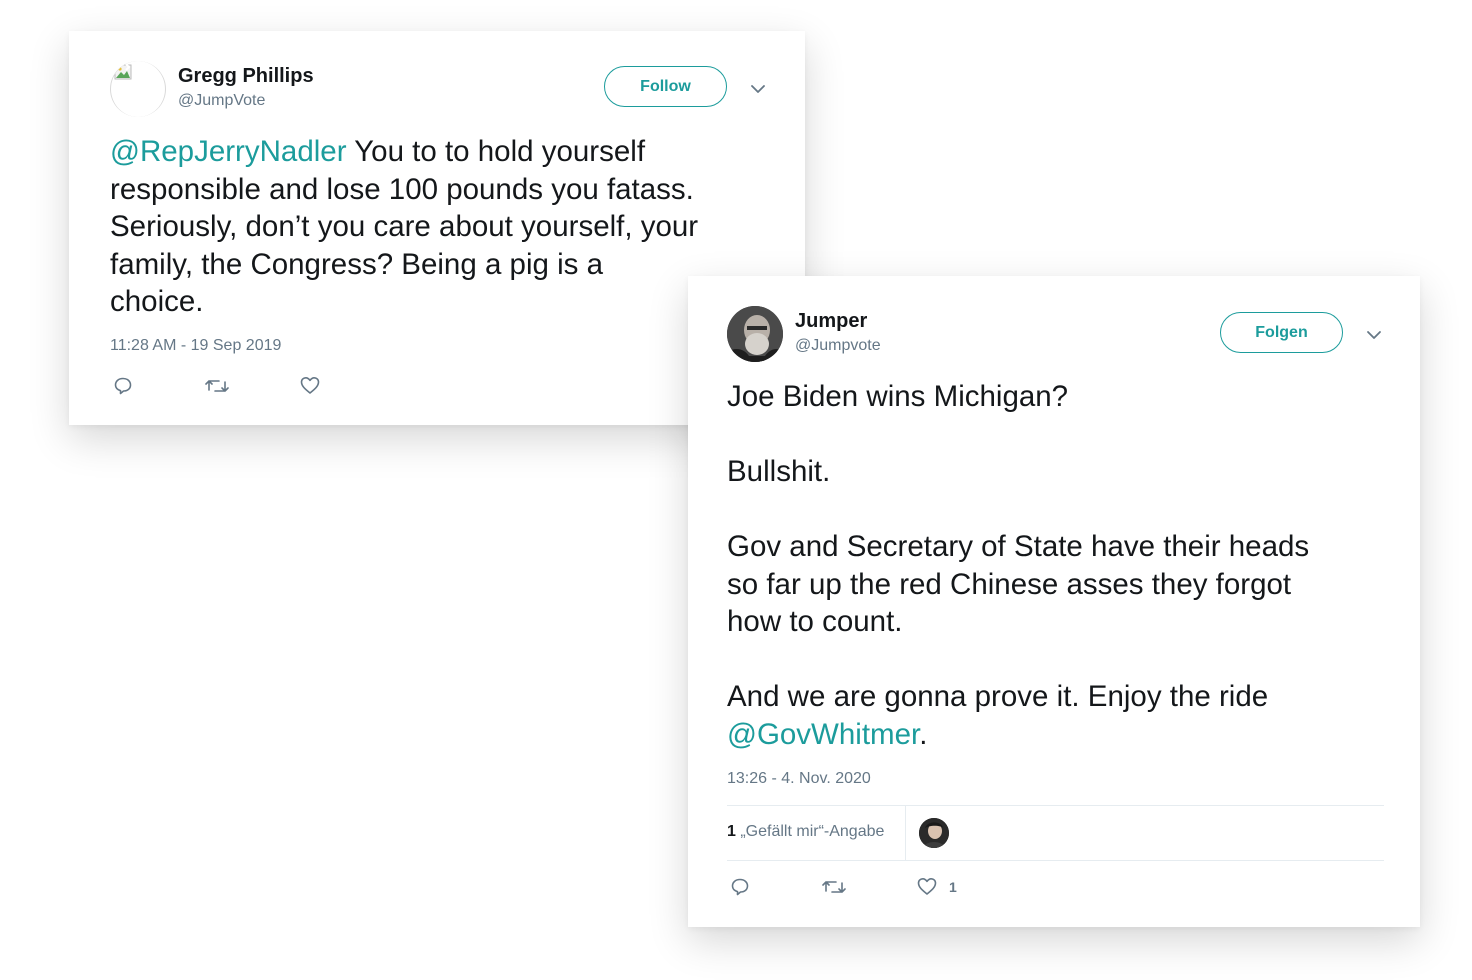  I want to click on follow-button: Folgen, so click(1281, 332).